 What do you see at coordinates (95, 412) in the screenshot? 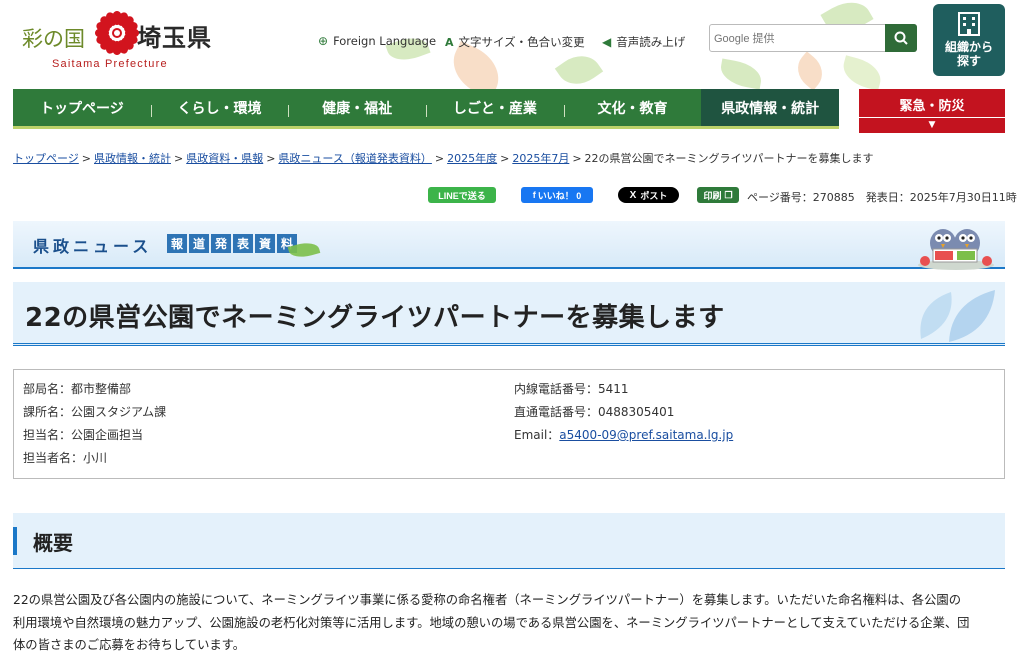
I see `section: 課所名：公園スタジアム課` at bounding box center [95, 412].